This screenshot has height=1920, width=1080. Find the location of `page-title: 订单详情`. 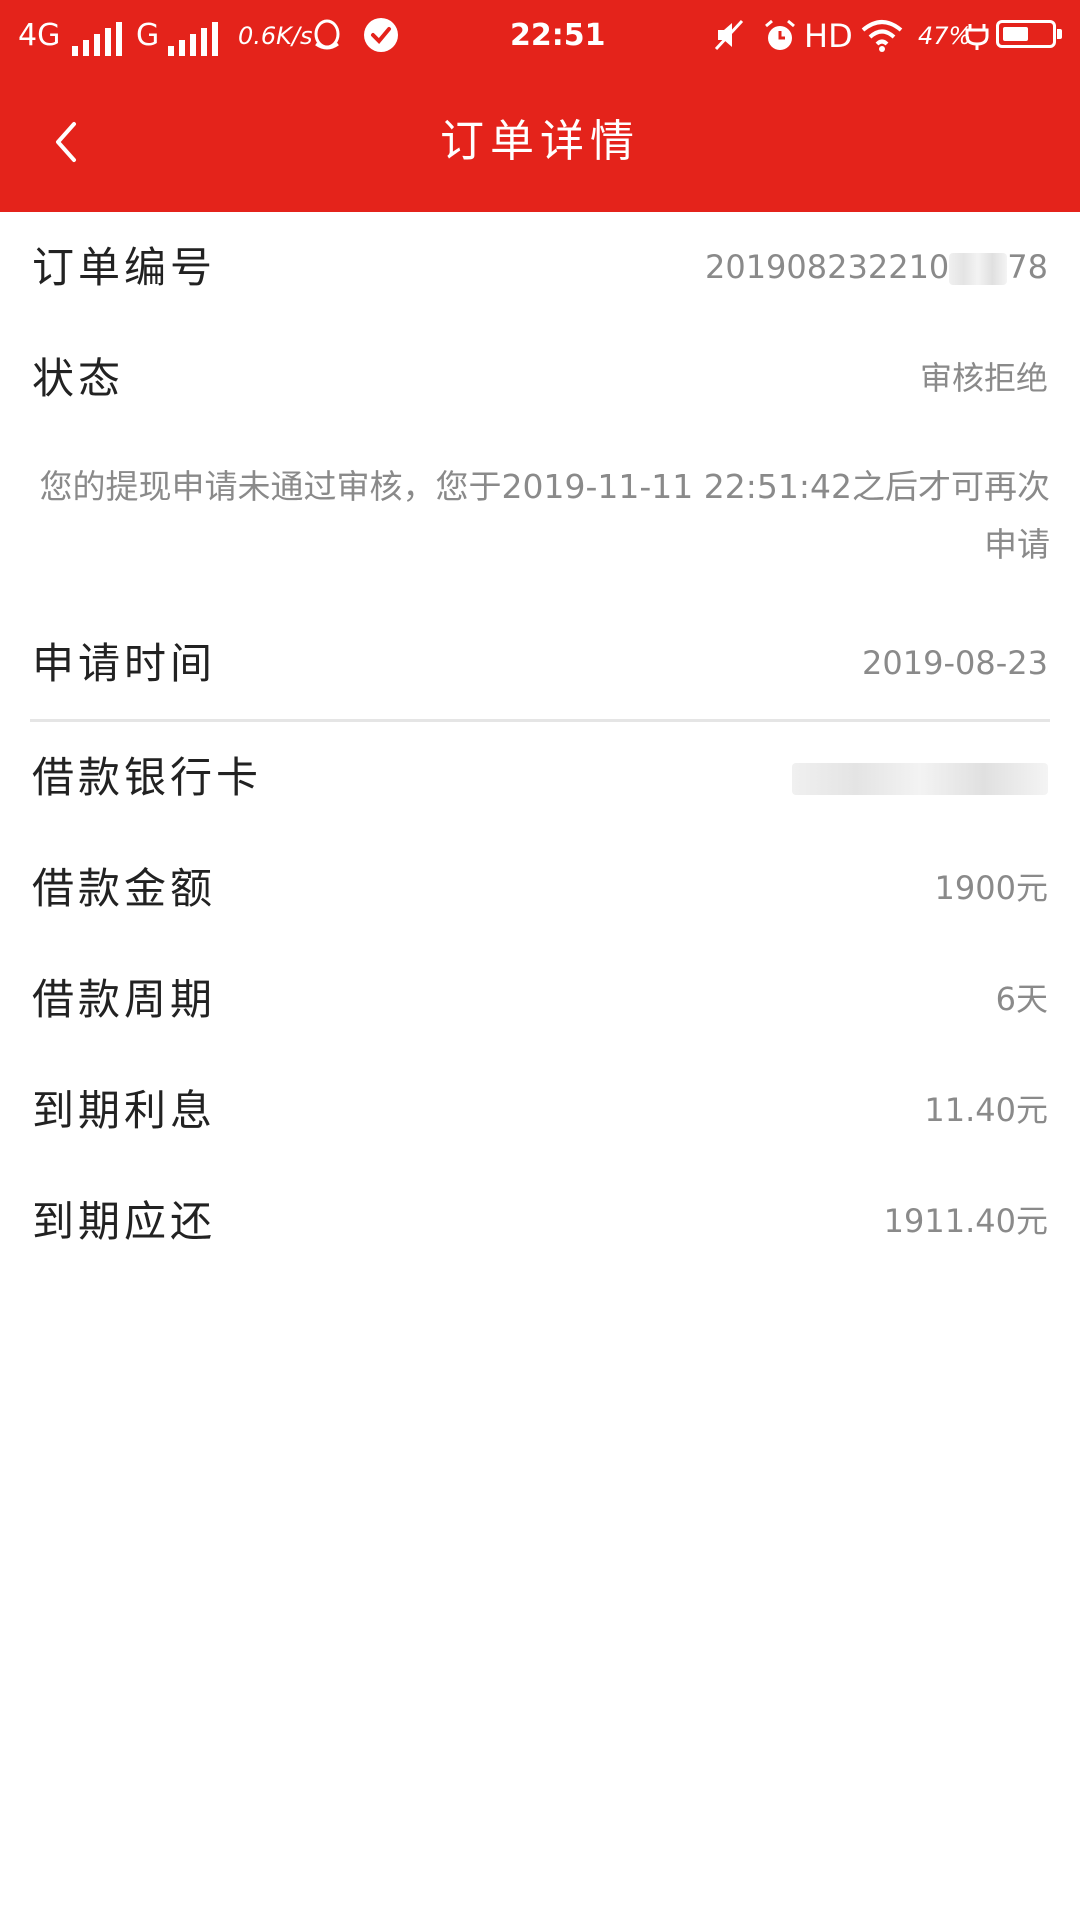

page-title: 订单详情 is located at coordinates (540, 141).